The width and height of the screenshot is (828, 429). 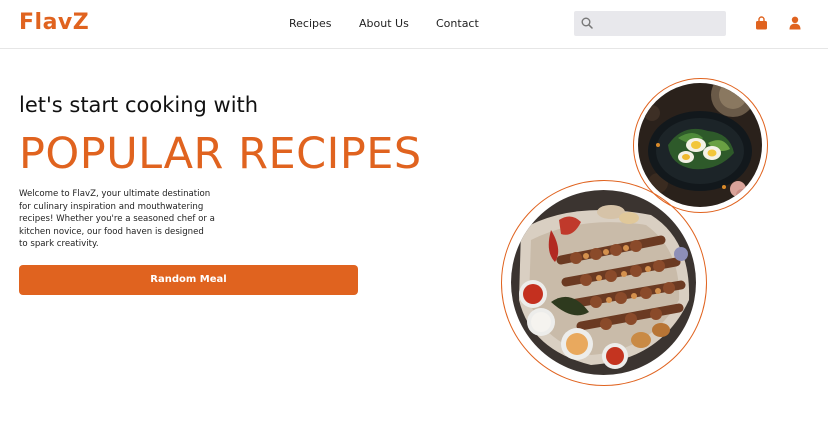 What do you see at coordinates (795, 23) in the screenshot?
I see `user-icon` at bounding box center [795, 23].